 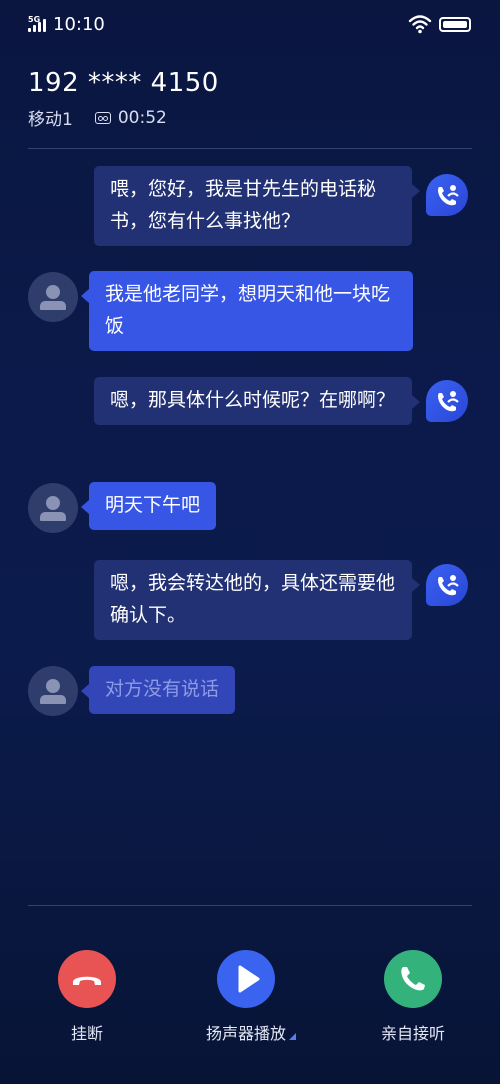 What do you see at coordinates (142, 117) in the screenshot?
I see `call-duration: 00:52` at bounding box center [142, 117].